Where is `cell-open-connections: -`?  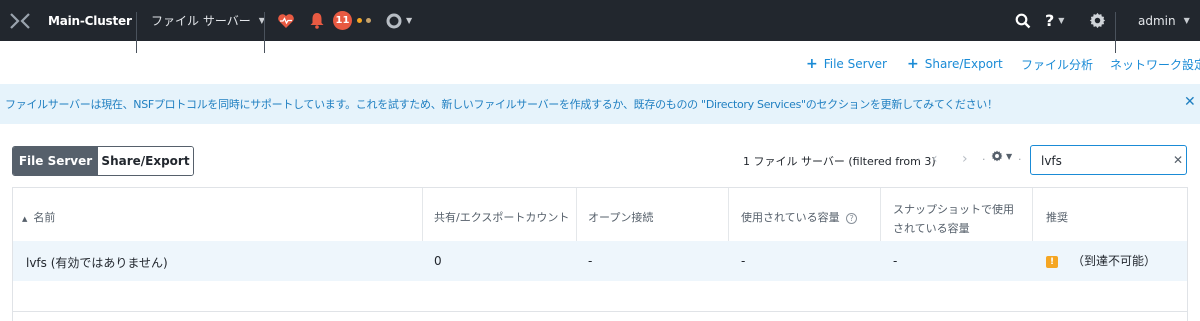 cell-open-connections: - is located at coordinates (590, 261).